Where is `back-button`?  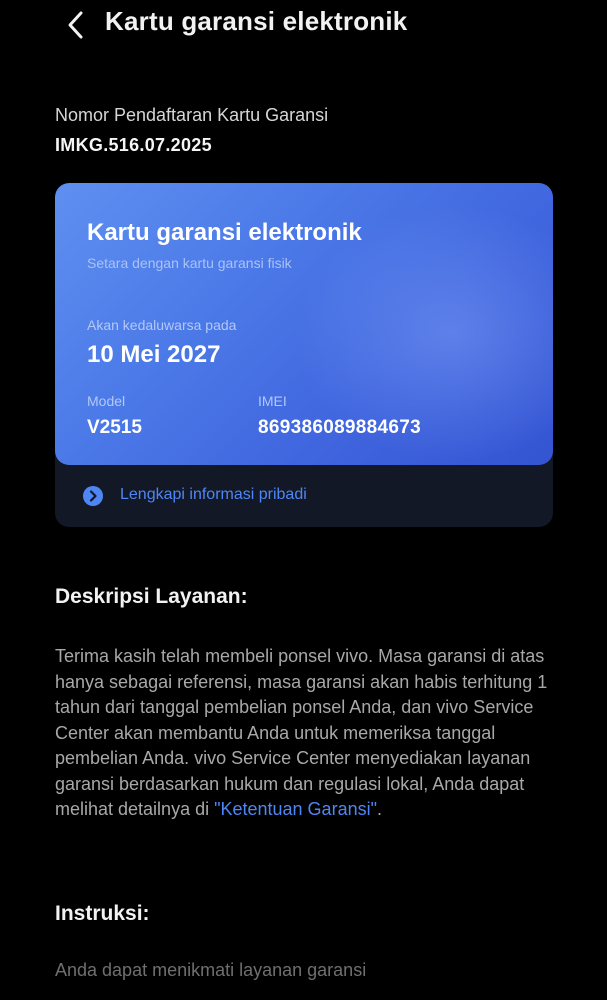
back-button is located at coordinates (75, 25).